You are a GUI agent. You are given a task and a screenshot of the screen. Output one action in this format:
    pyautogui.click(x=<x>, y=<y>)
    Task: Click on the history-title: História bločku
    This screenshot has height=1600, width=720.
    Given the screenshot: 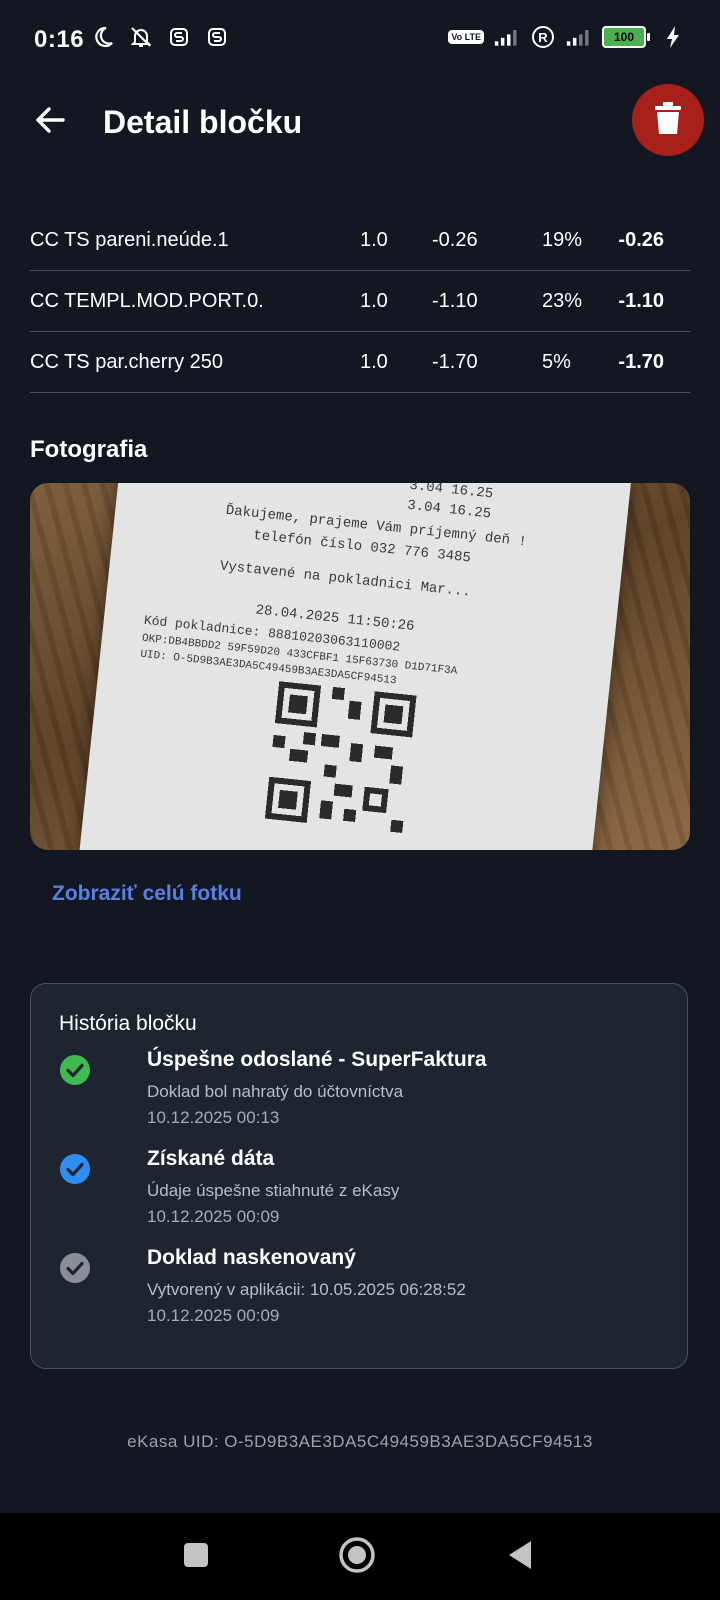 What is the action you would take?
    pyautogui.click(x=128, y=1023)
    